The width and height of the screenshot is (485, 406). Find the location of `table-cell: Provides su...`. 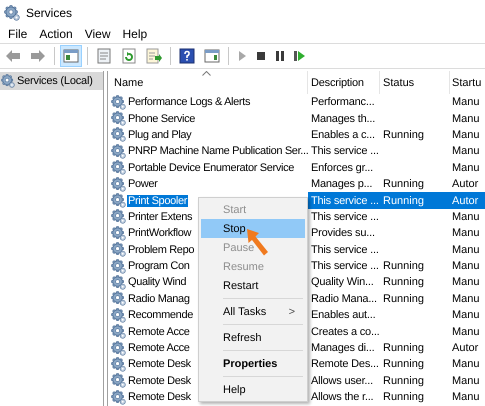

table-cell: Provides su... is located at coordinates (343, 233).